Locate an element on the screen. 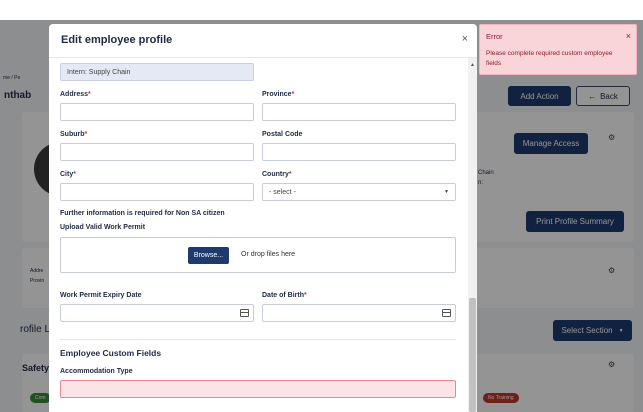  suburb-label: Suburb* is located at coordinates (74, 134).